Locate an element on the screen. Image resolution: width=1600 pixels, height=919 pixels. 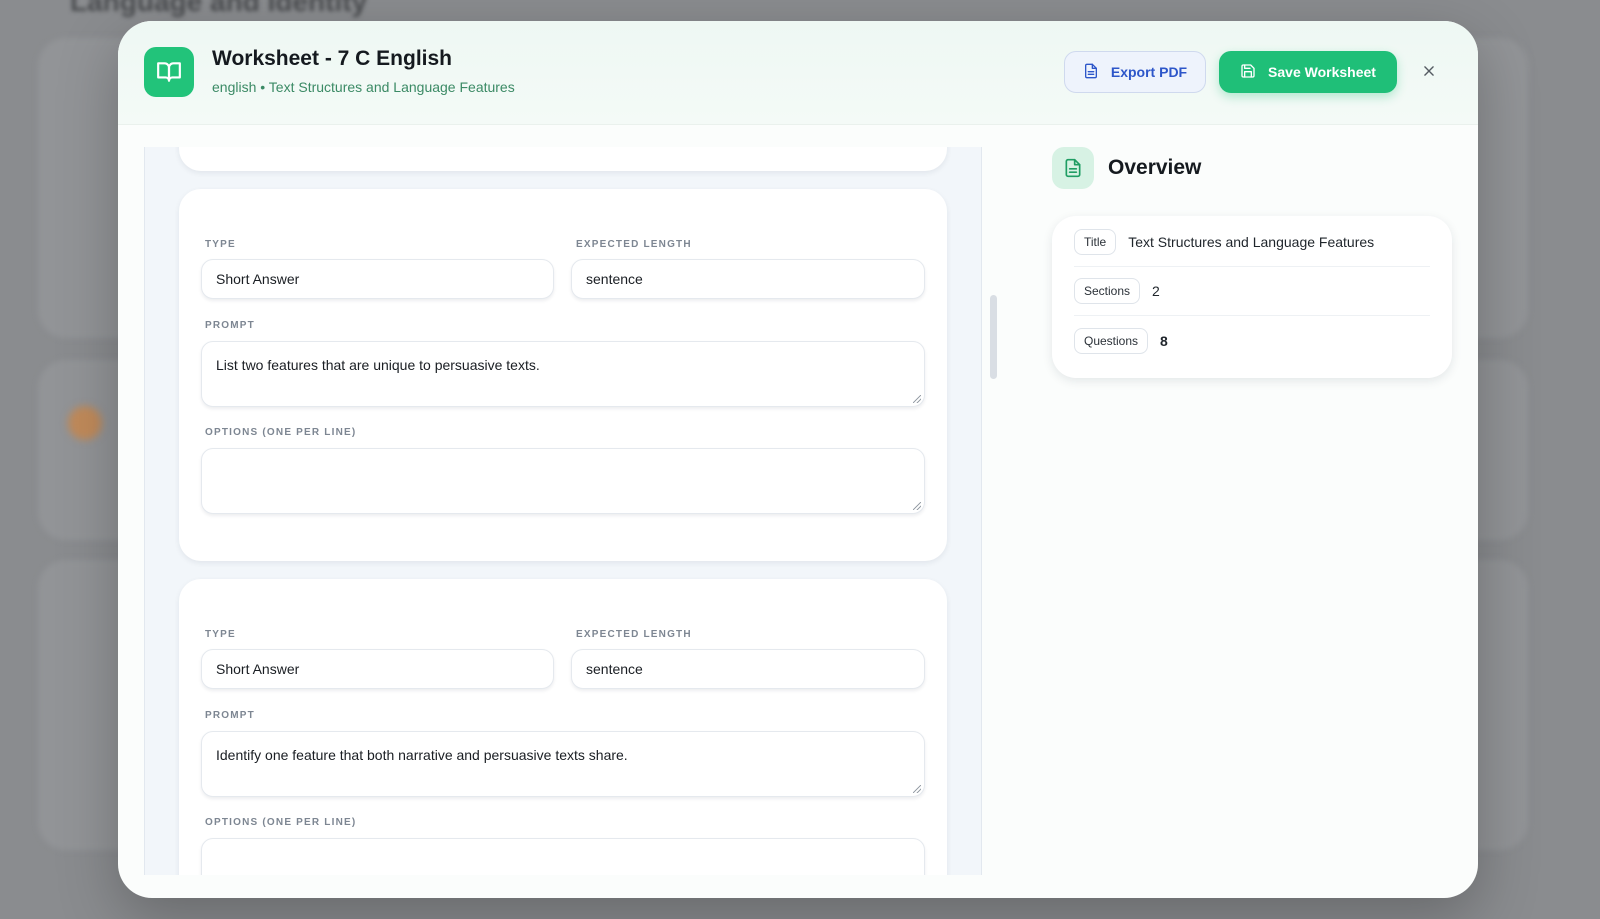
close-icon is located at coordinates (1429, 72).